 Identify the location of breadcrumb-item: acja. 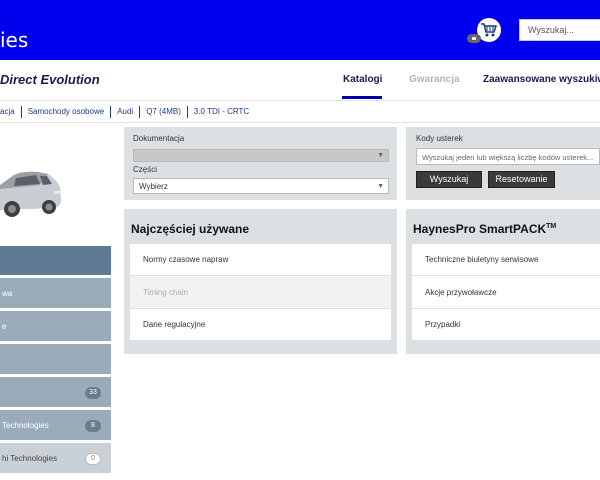
(10, 112).